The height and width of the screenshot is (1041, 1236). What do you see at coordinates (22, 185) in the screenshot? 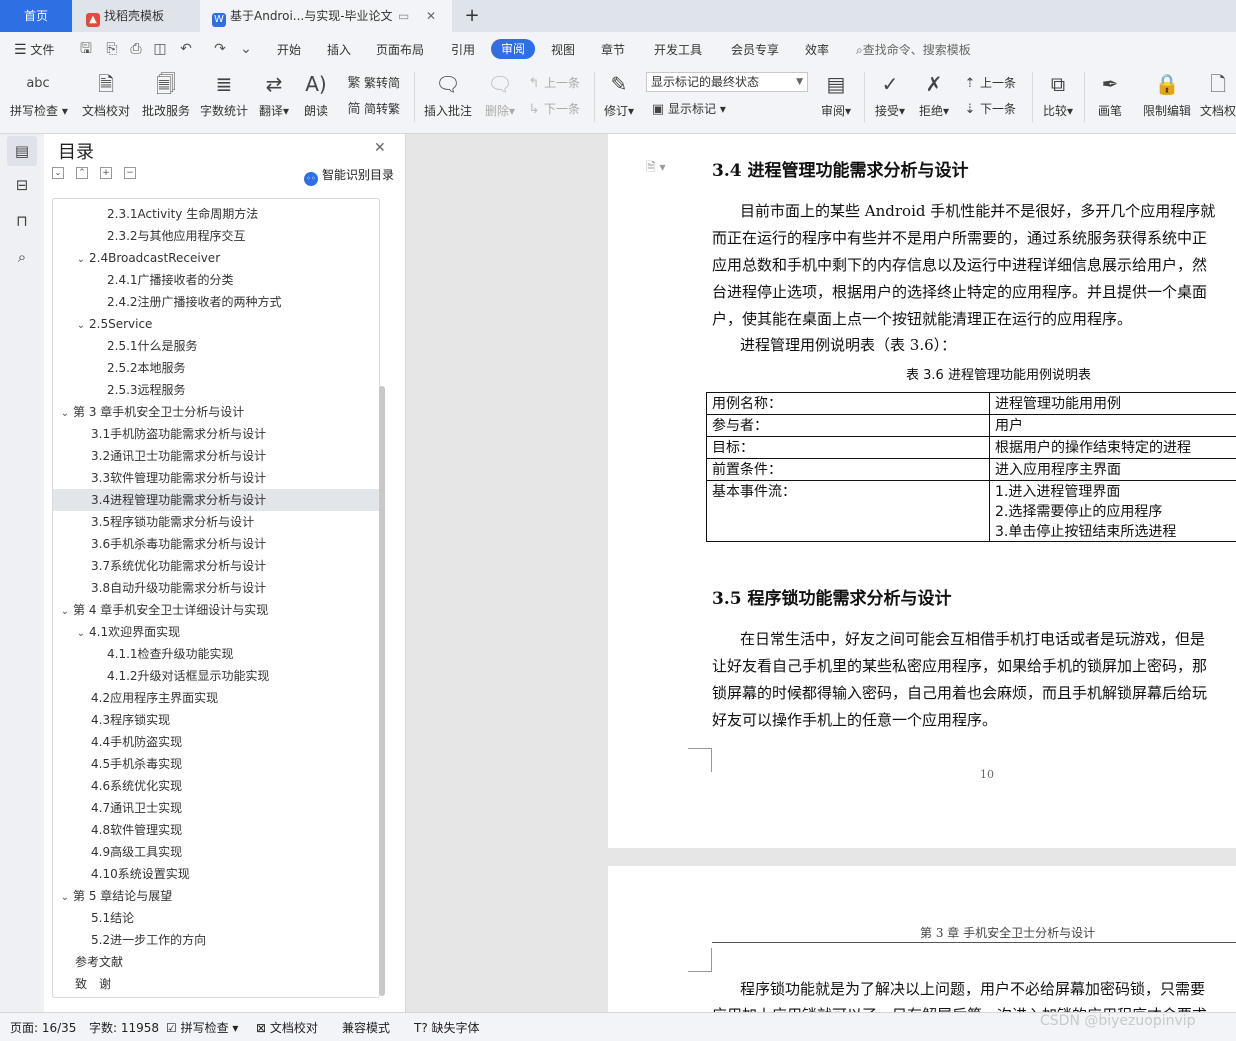
I see `chapter-nav-icon: ⊟` at bounding box center [22, 185].